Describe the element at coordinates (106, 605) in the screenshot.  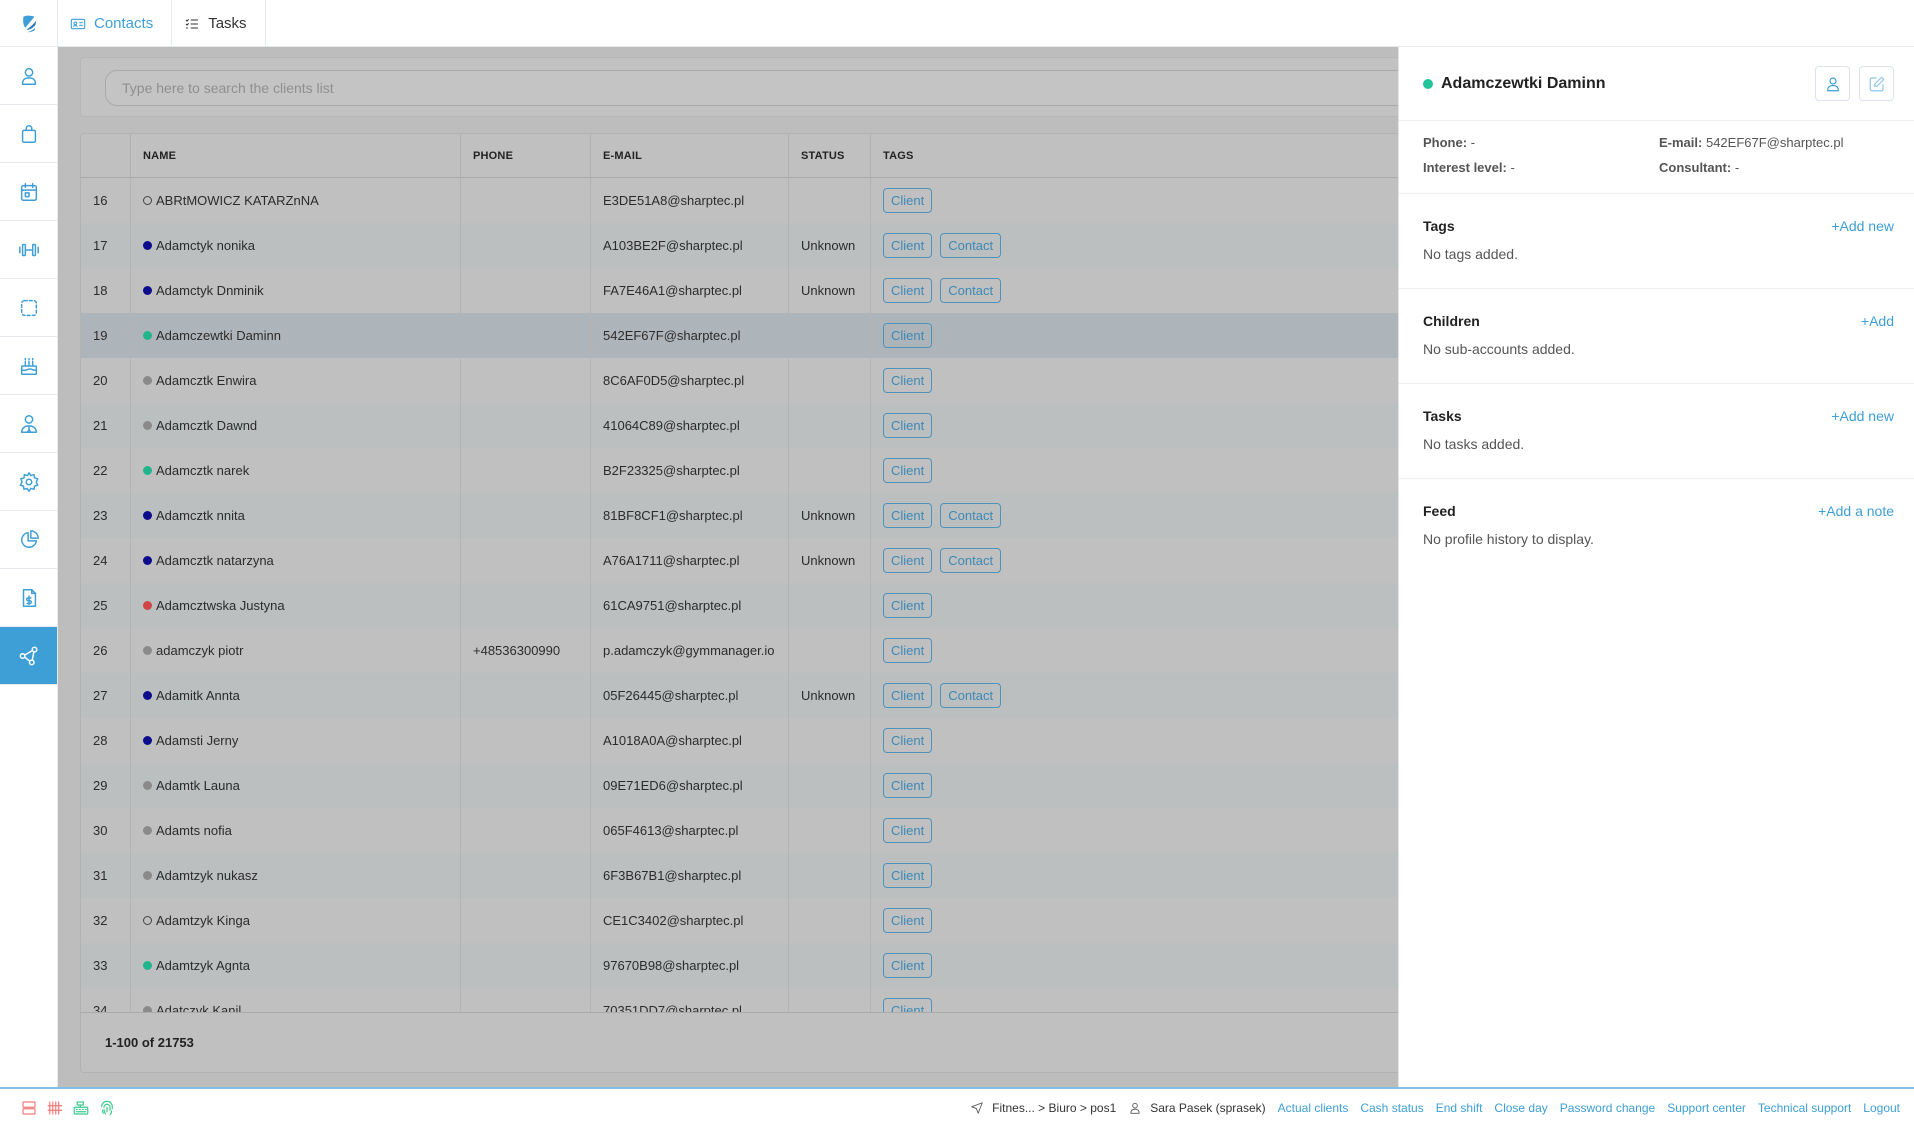
I see `row-number: 25` at that location.